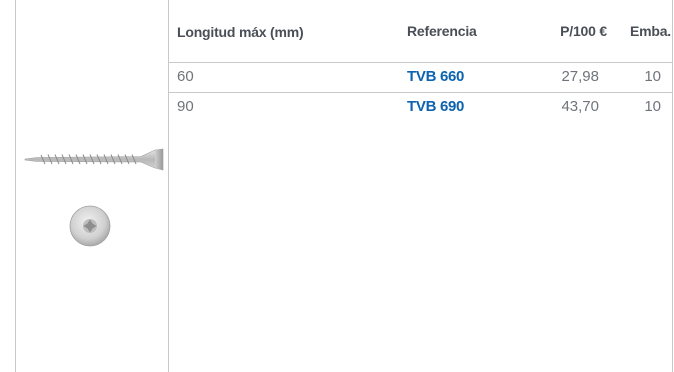 This screenshot has height=372, width=674. I want to click on cell-length: 90, so click(185, 106).